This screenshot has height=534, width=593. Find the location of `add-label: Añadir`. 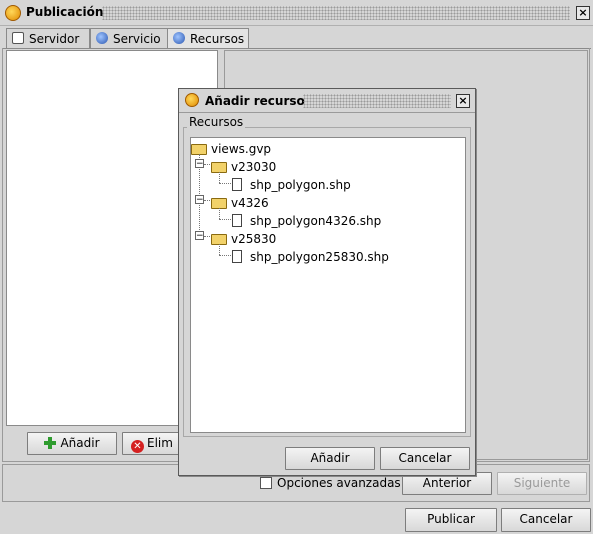

add-label: Añadir is located at coordinates (80, 443).